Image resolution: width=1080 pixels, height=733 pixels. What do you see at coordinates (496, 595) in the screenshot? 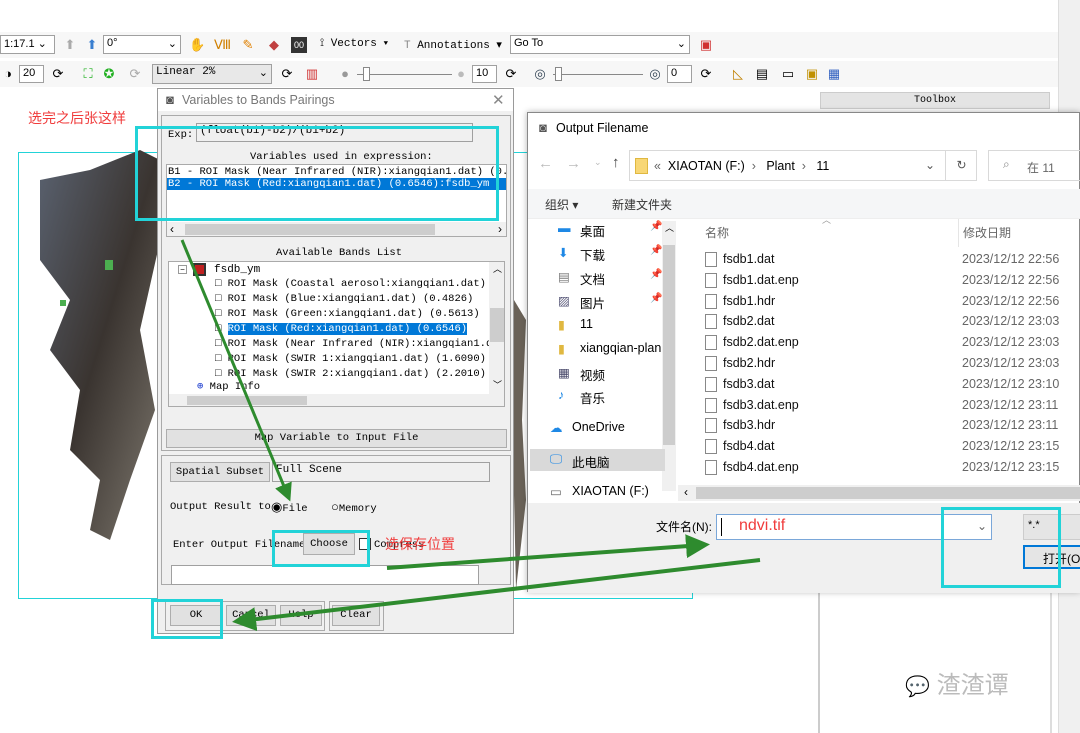
I see `arrow-to-ok` at bounding box center [496, 595].